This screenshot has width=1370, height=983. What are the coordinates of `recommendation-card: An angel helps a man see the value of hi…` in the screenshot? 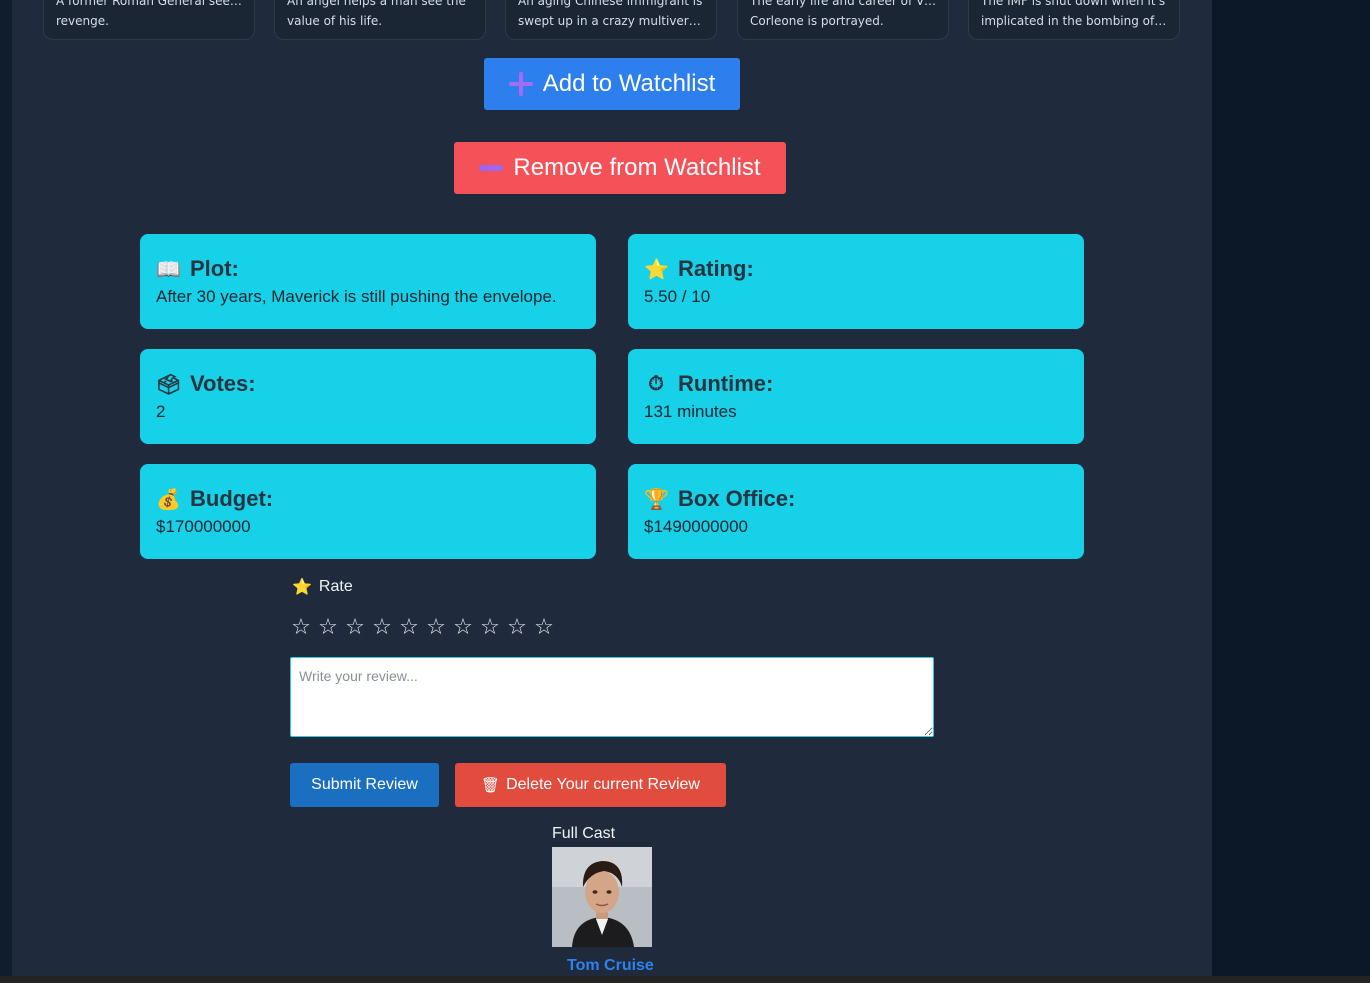 It's located at (380, 20).